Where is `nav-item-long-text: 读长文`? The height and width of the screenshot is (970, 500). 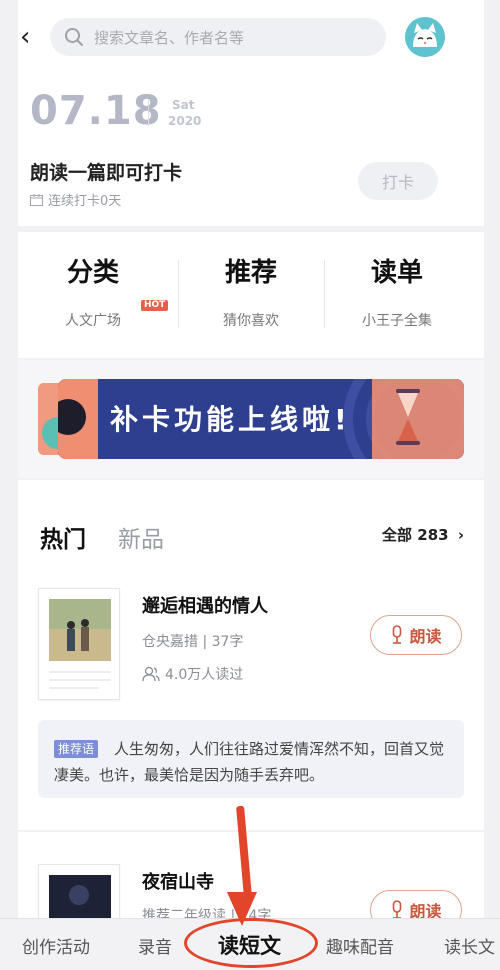 nav-item-long-text: 读长文 is located at coordinates (472, 945).